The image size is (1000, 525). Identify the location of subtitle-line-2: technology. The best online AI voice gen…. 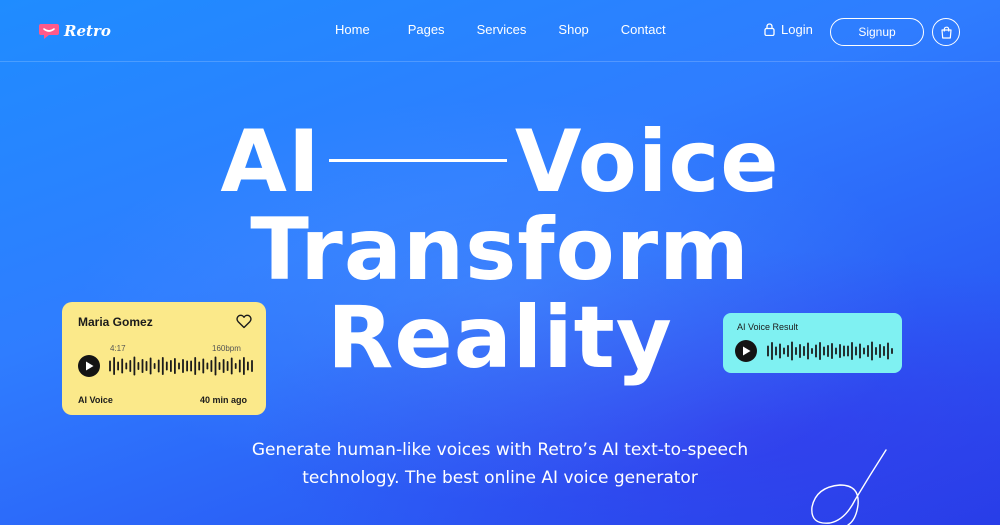
(500, 478).